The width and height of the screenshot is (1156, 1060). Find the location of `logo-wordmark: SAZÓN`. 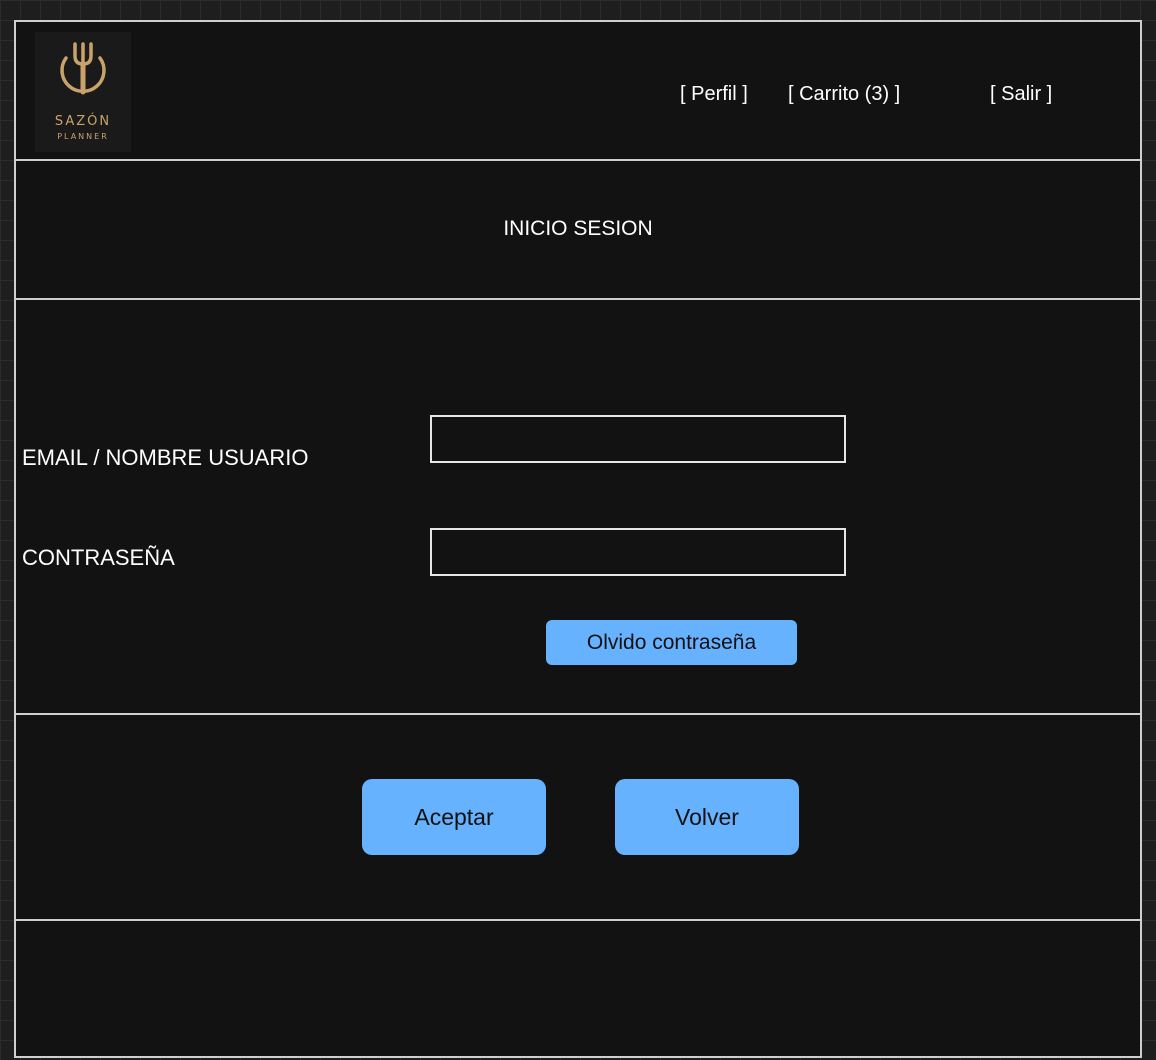

logo-wordmark: SAZÓN is located at coordinates (83, 121).